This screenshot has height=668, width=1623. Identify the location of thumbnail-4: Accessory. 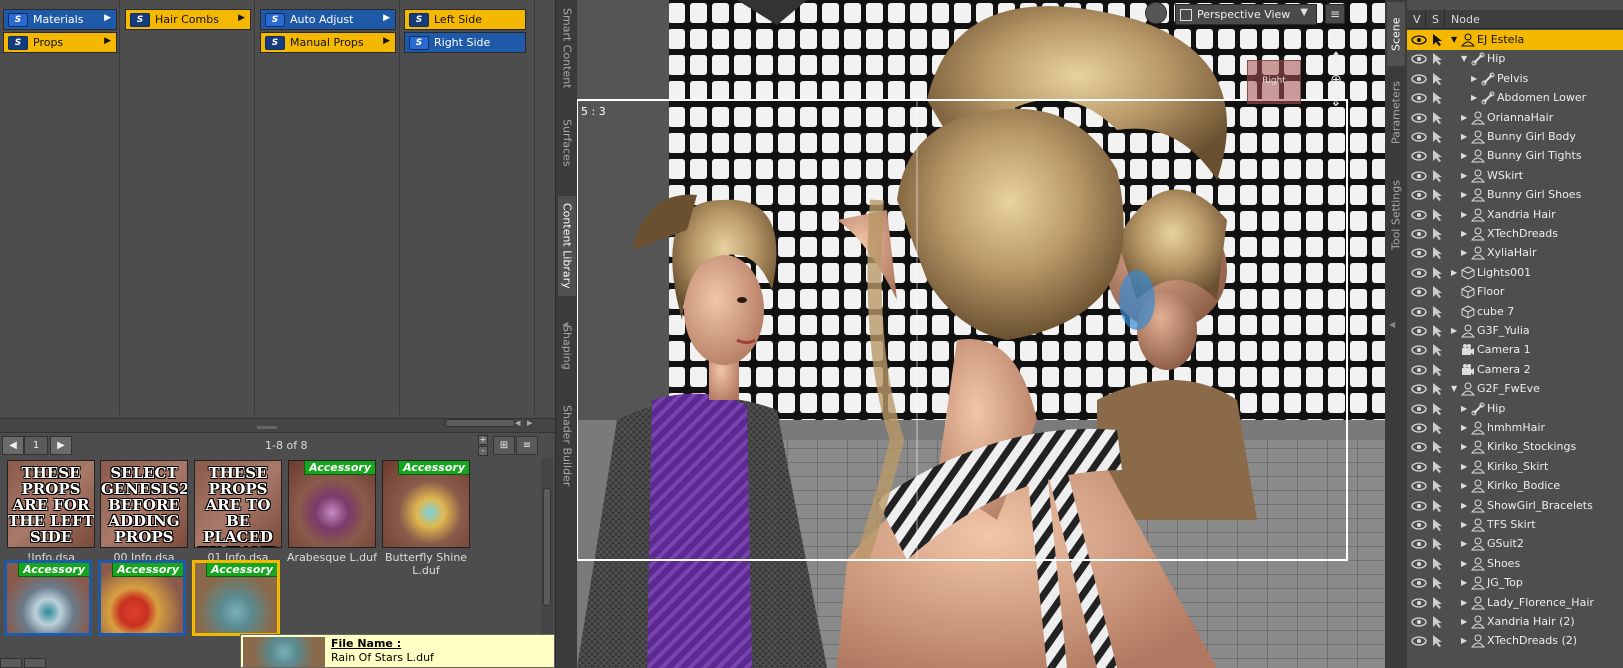
(426, 504).